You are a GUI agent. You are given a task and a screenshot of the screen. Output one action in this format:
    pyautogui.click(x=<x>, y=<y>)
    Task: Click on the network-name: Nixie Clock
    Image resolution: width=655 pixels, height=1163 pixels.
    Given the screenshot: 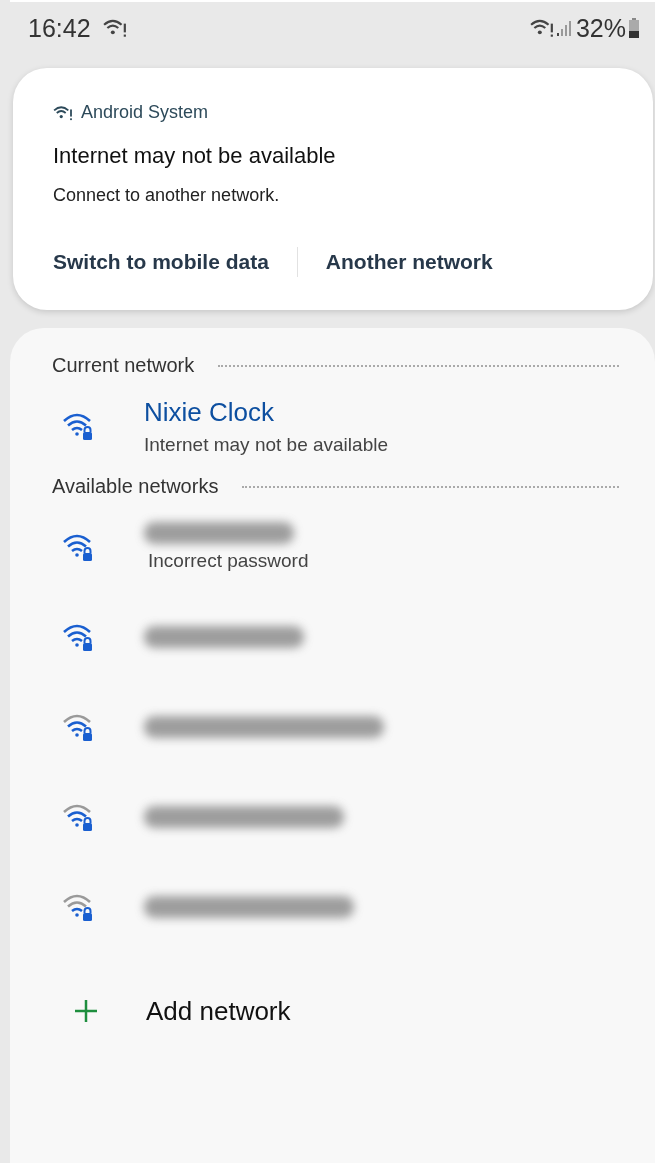 What is the action you would take?
    pyautogui.click(x=210, y=412)
    